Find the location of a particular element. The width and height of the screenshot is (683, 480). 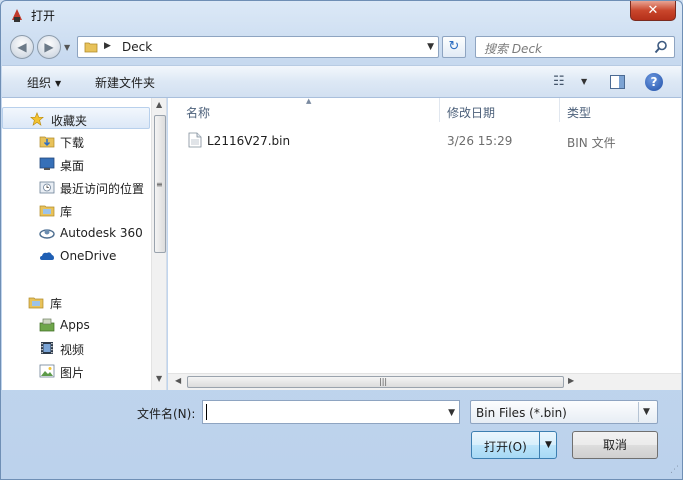

file-type: BIN 文件 is located at coordinates (591, 143).